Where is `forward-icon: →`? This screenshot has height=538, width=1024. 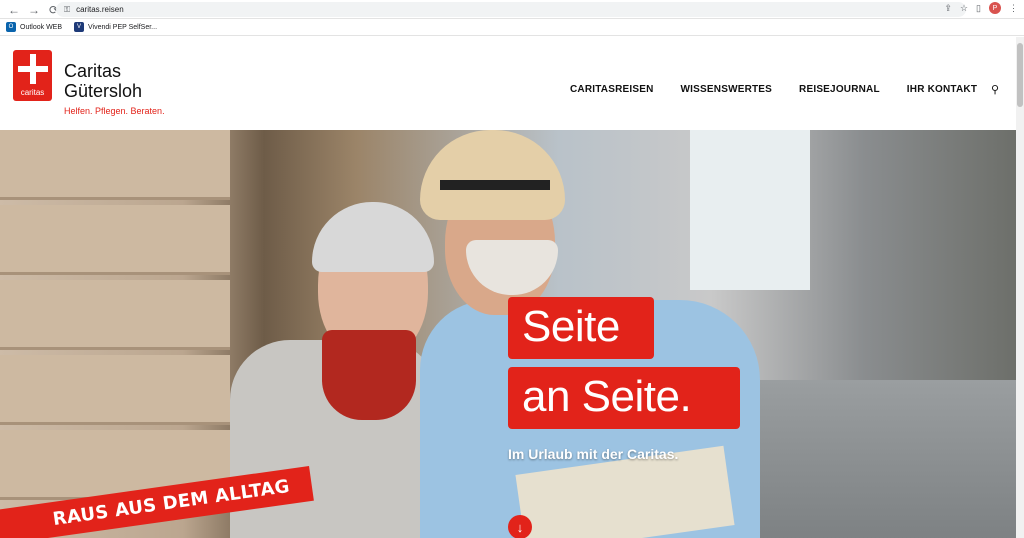 forward-icon: → is located at coordinates (34, 10).